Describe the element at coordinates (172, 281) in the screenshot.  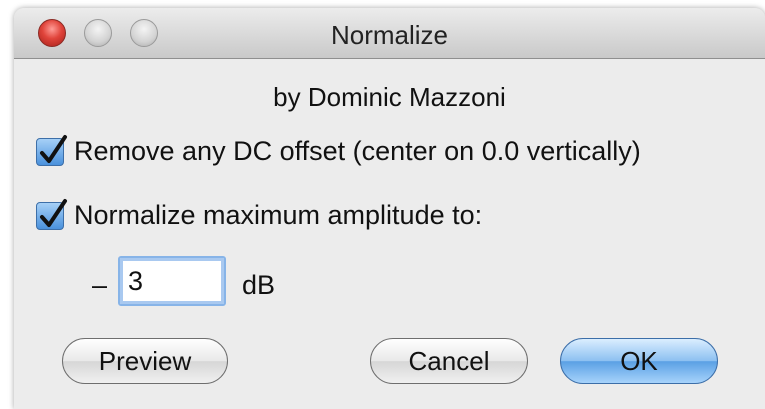
I see `amplitude-db-input` at that location.